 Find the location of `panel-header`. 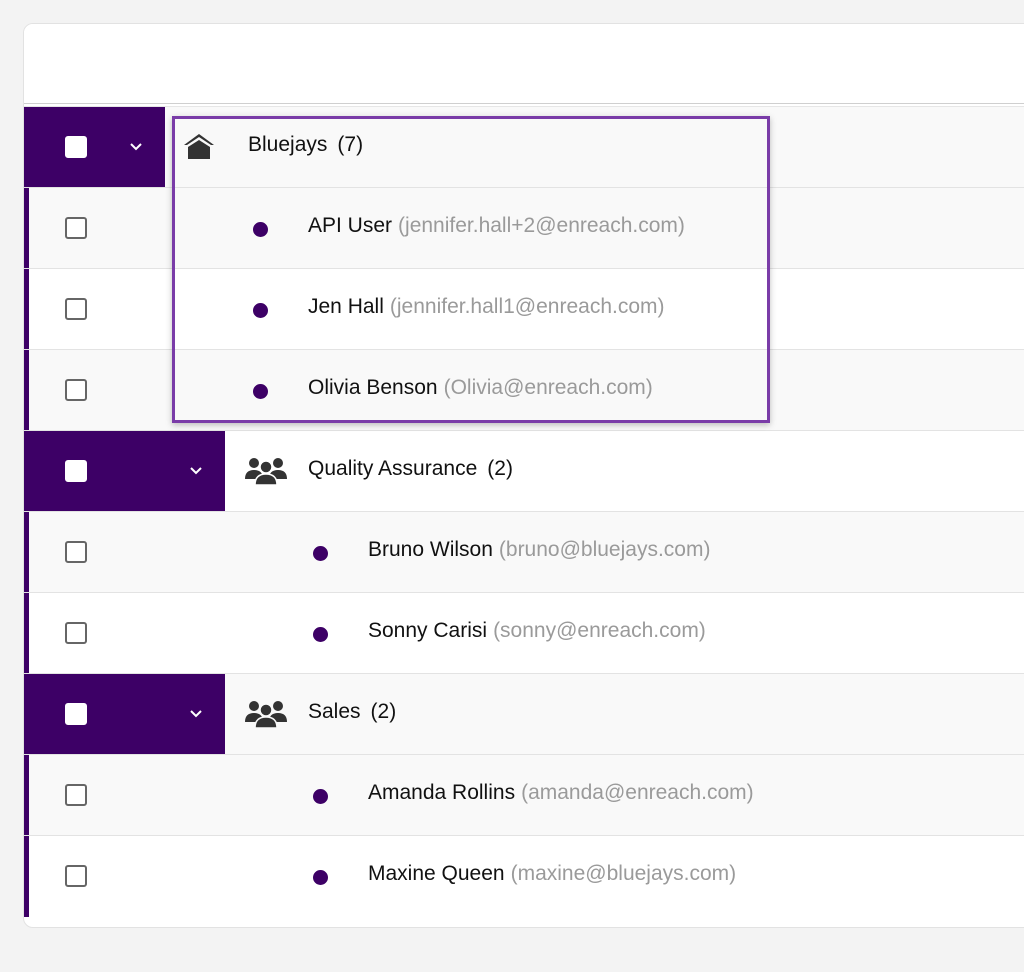

panel-header is located at coordinates (524, 65).